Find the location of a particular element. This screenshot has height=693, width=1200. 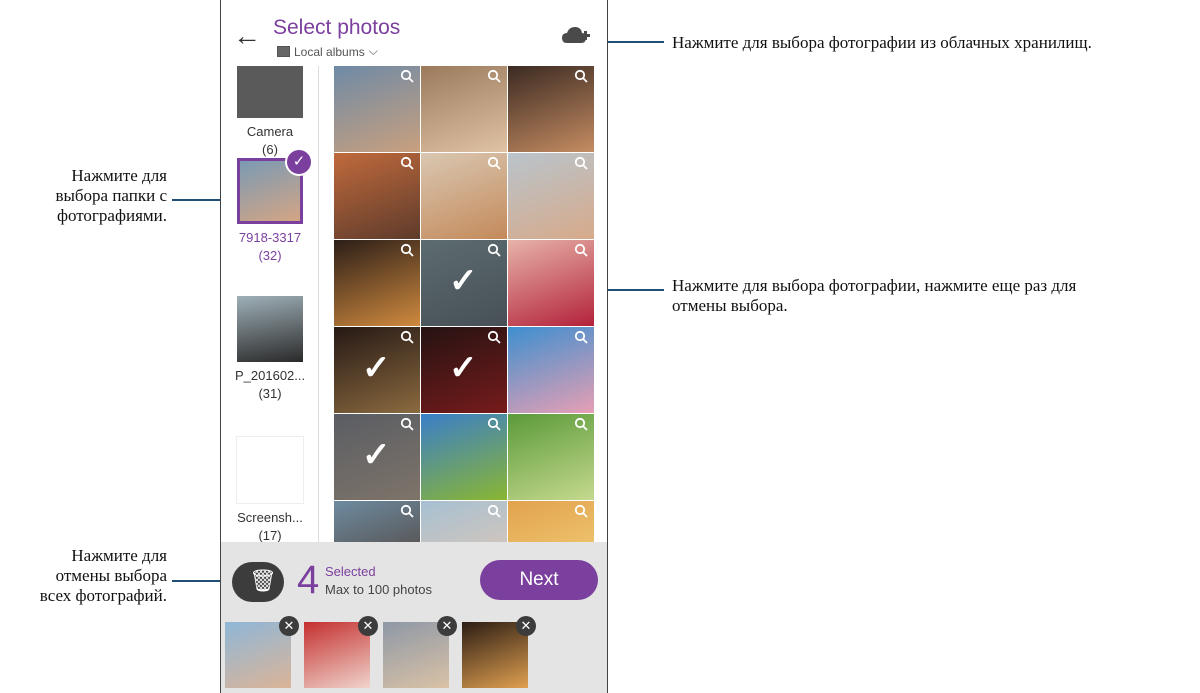

cloud-leader-line is located at coordinates (632, 42).